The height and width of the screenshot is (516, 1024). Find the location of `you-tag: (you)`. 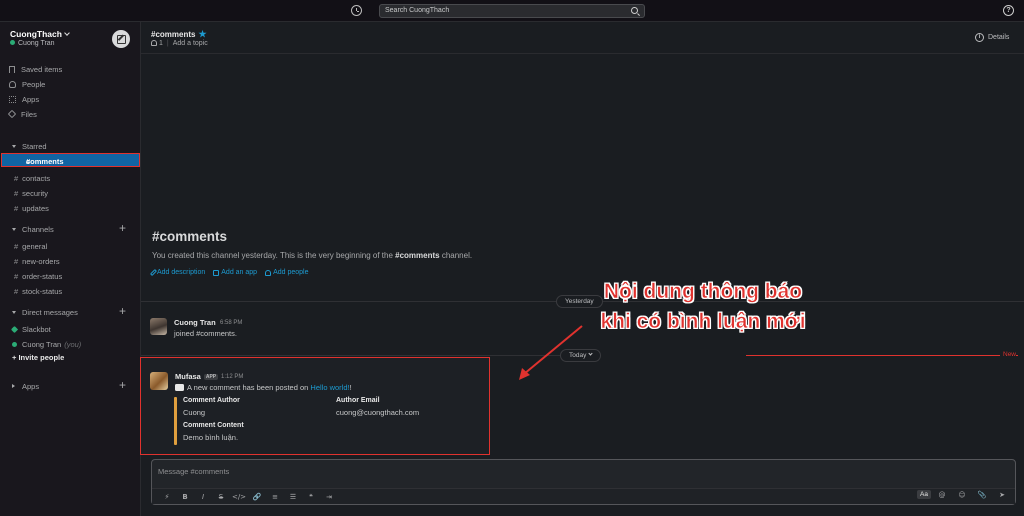

you-tag: (you) is located at coordinates (73, 344).